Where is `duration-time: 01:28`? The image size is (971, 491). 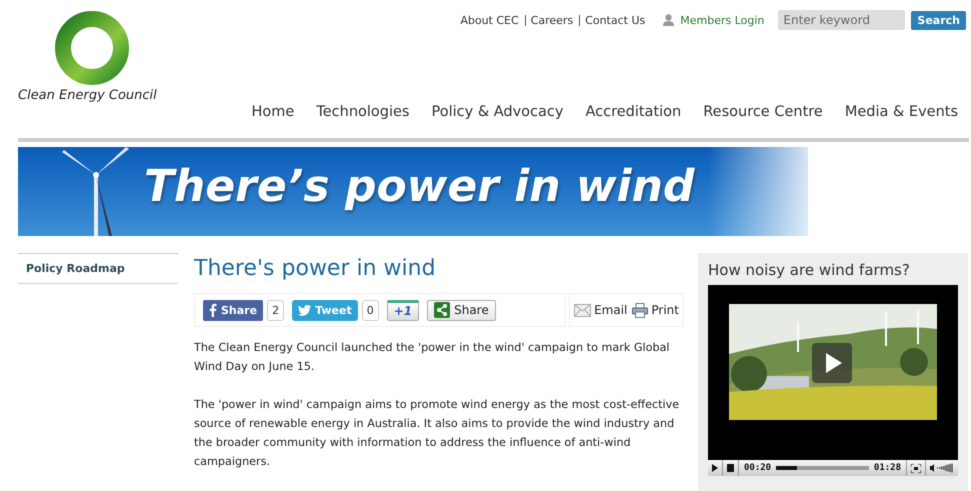 duration-time: 01:28 is located at coordinates (887, 468).